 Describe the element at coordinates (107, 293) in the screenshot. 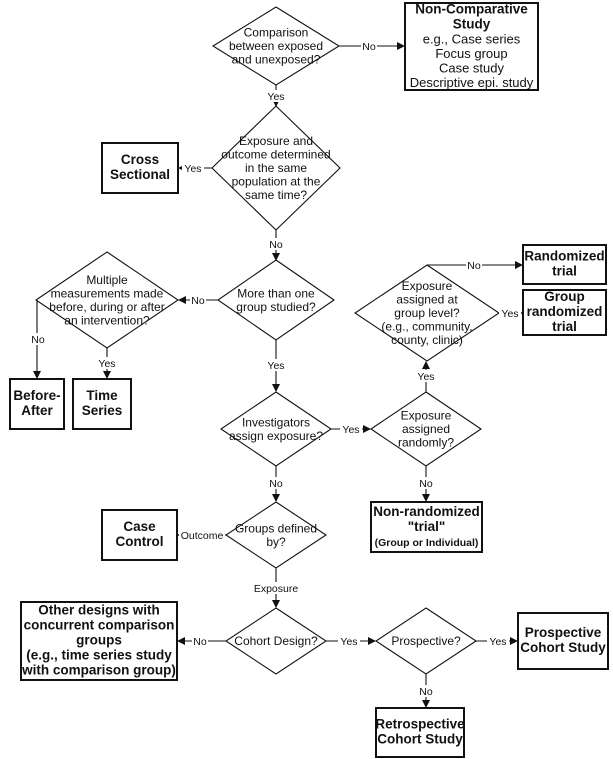

I see `decision-text: measurements made` at that location.